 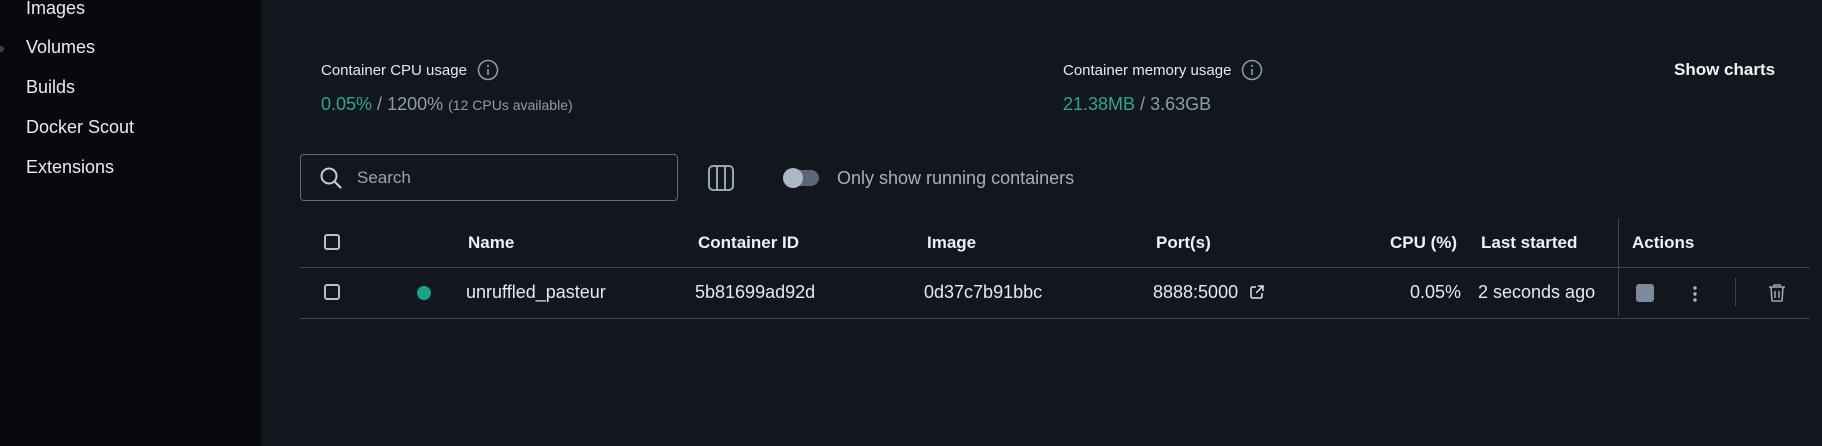 I want to click on memory-usage-label-text: Container memory usage, so click(x=1147, y=70).